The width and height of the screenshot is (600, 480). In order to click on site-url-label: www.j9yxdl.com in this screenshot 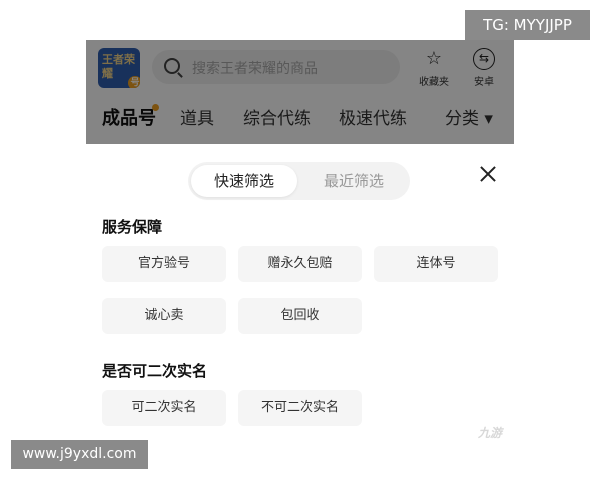, I will do `click(79, 454)`.